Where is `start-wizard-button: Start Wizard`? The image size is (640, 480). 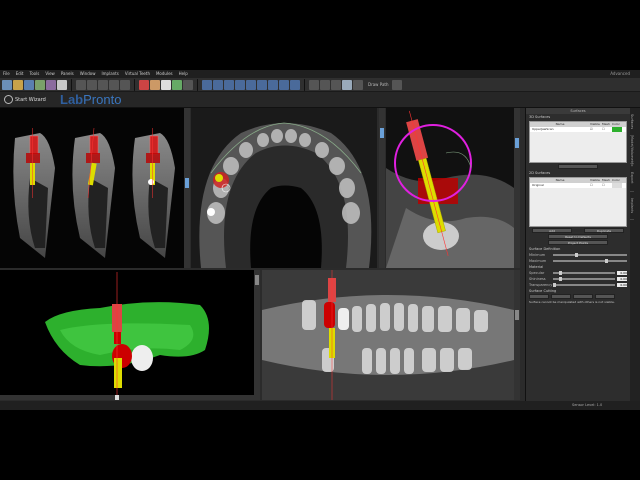
start-wizard-button: Start Wizard is located at coordinates (25, 99).